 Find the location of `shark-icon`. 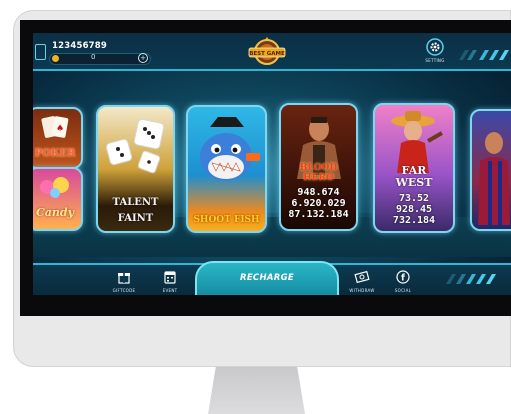

shark-icon is located at coordinates (230, 149).